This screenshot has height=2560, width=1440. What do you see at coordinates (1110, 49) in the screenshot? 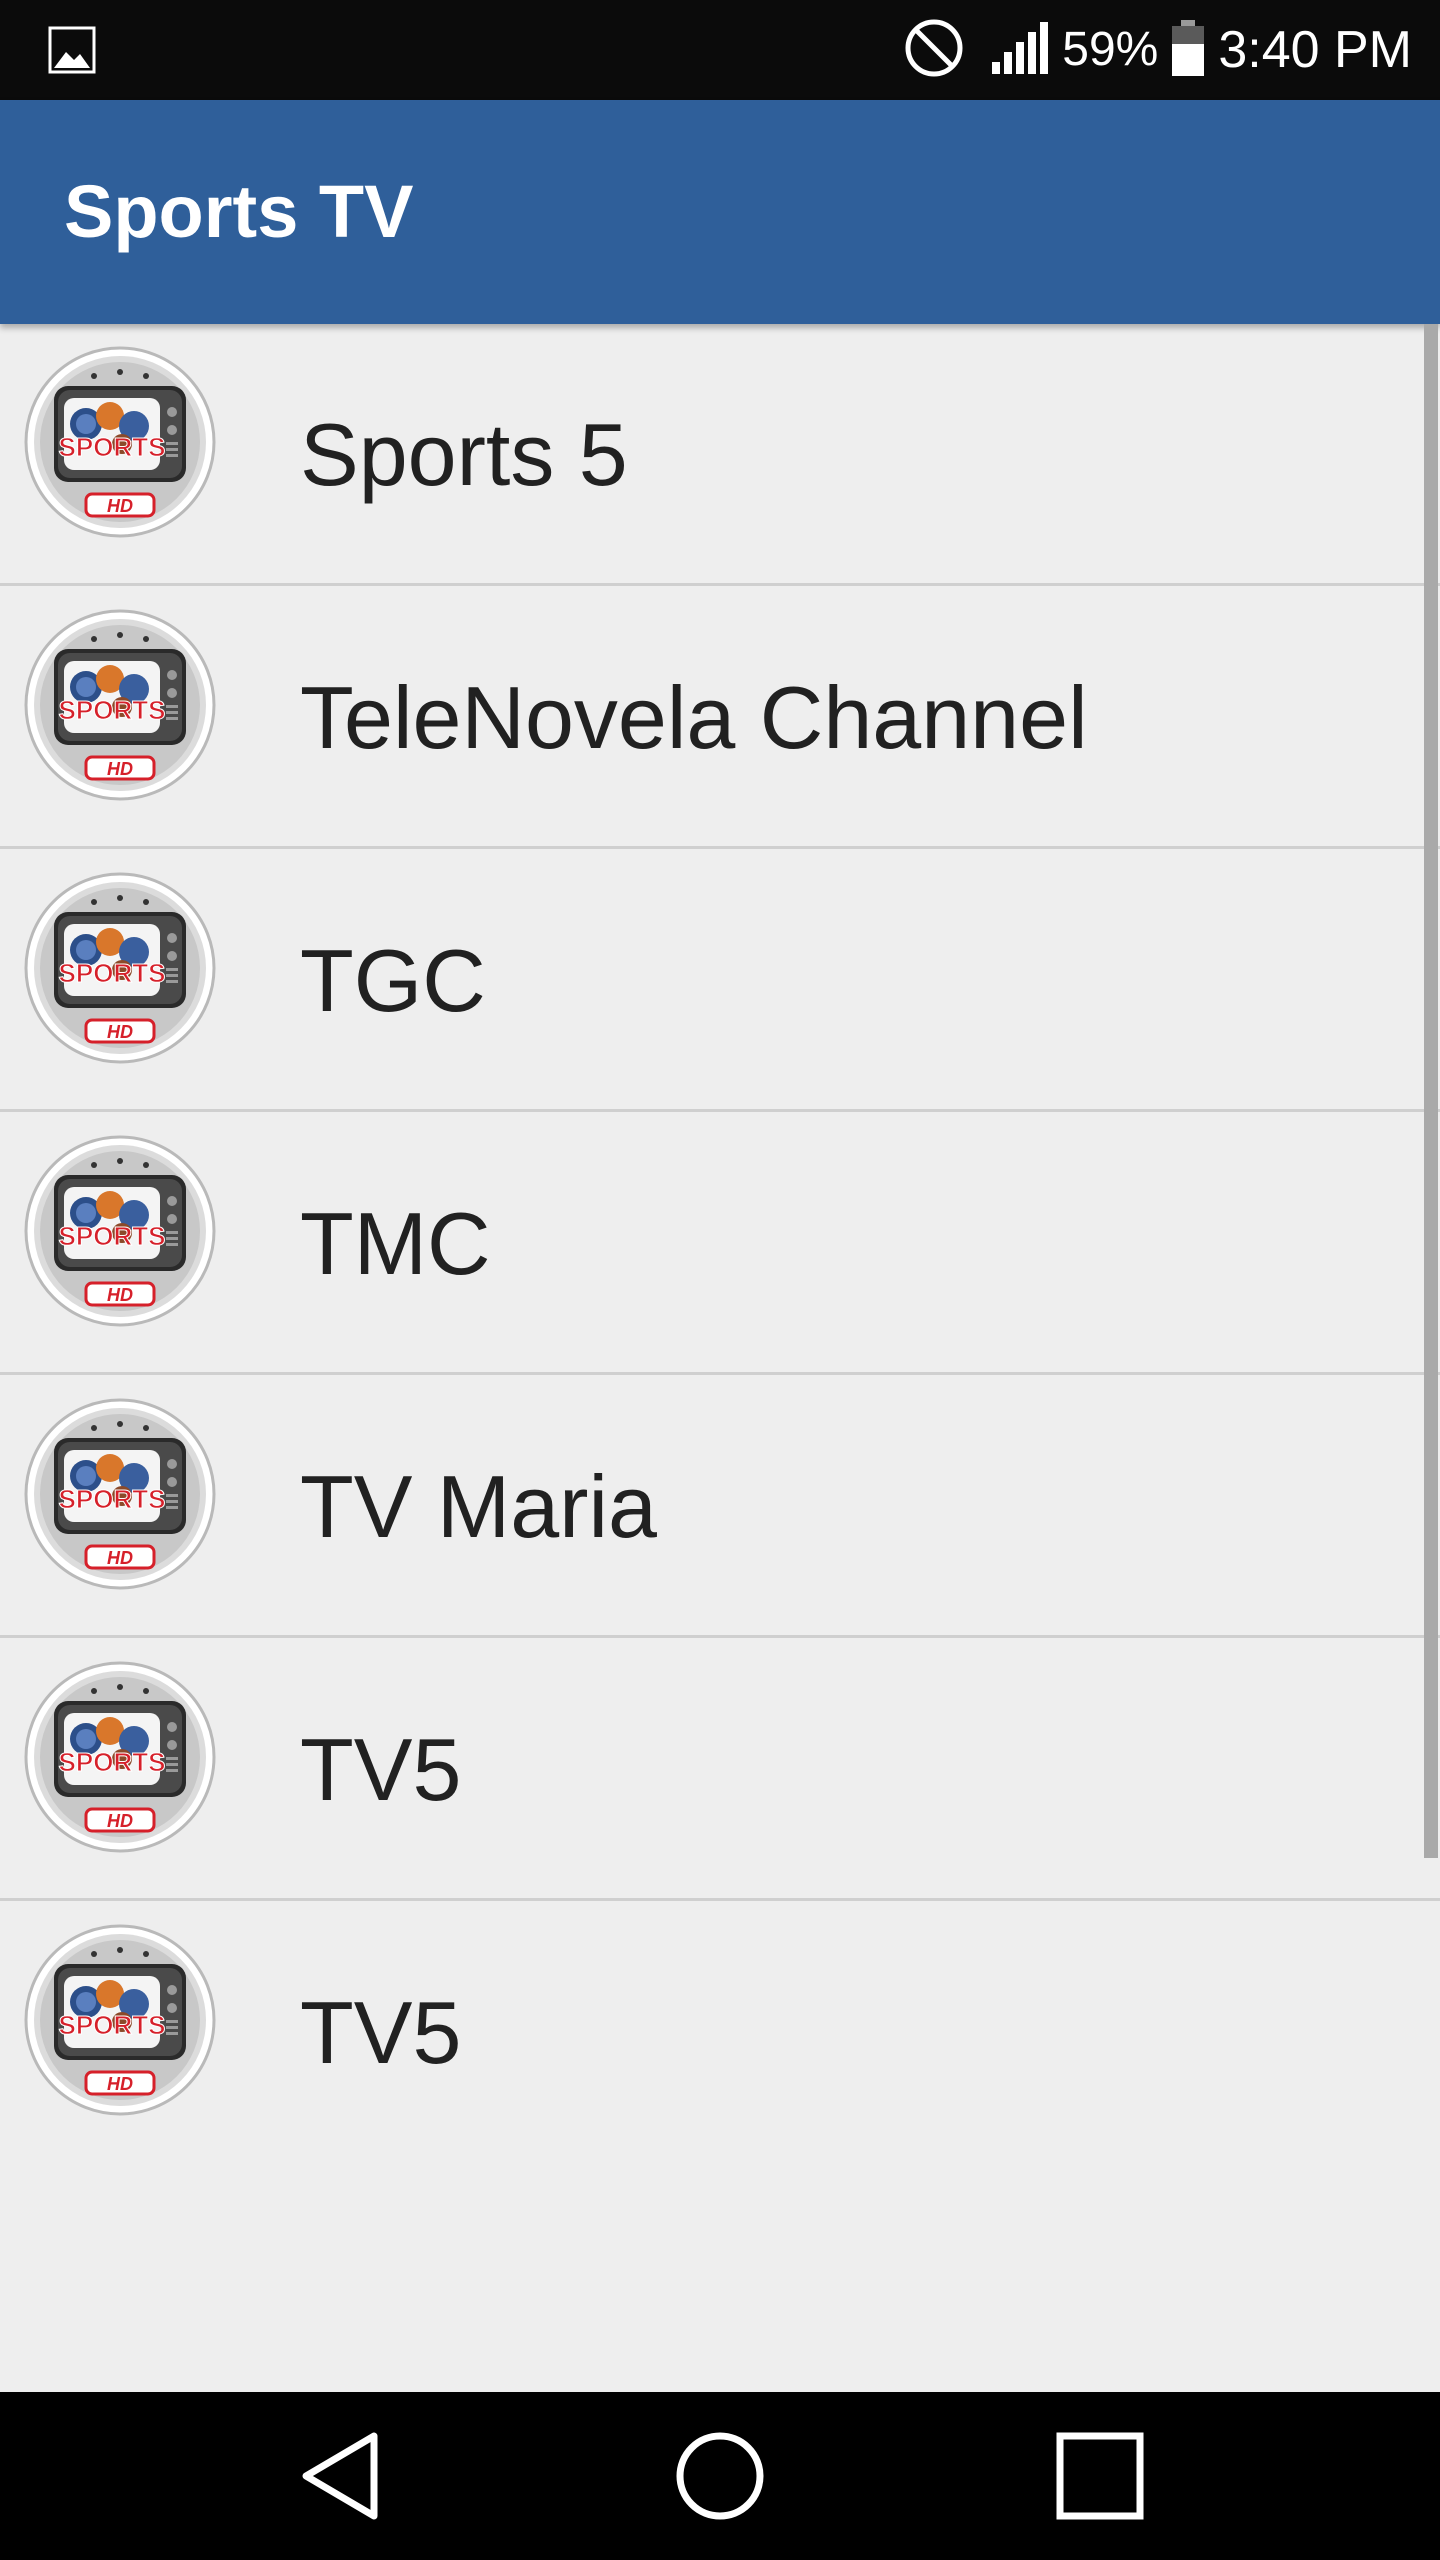
I see `battery-percent: 59%` at bounding box center [1110, 49].